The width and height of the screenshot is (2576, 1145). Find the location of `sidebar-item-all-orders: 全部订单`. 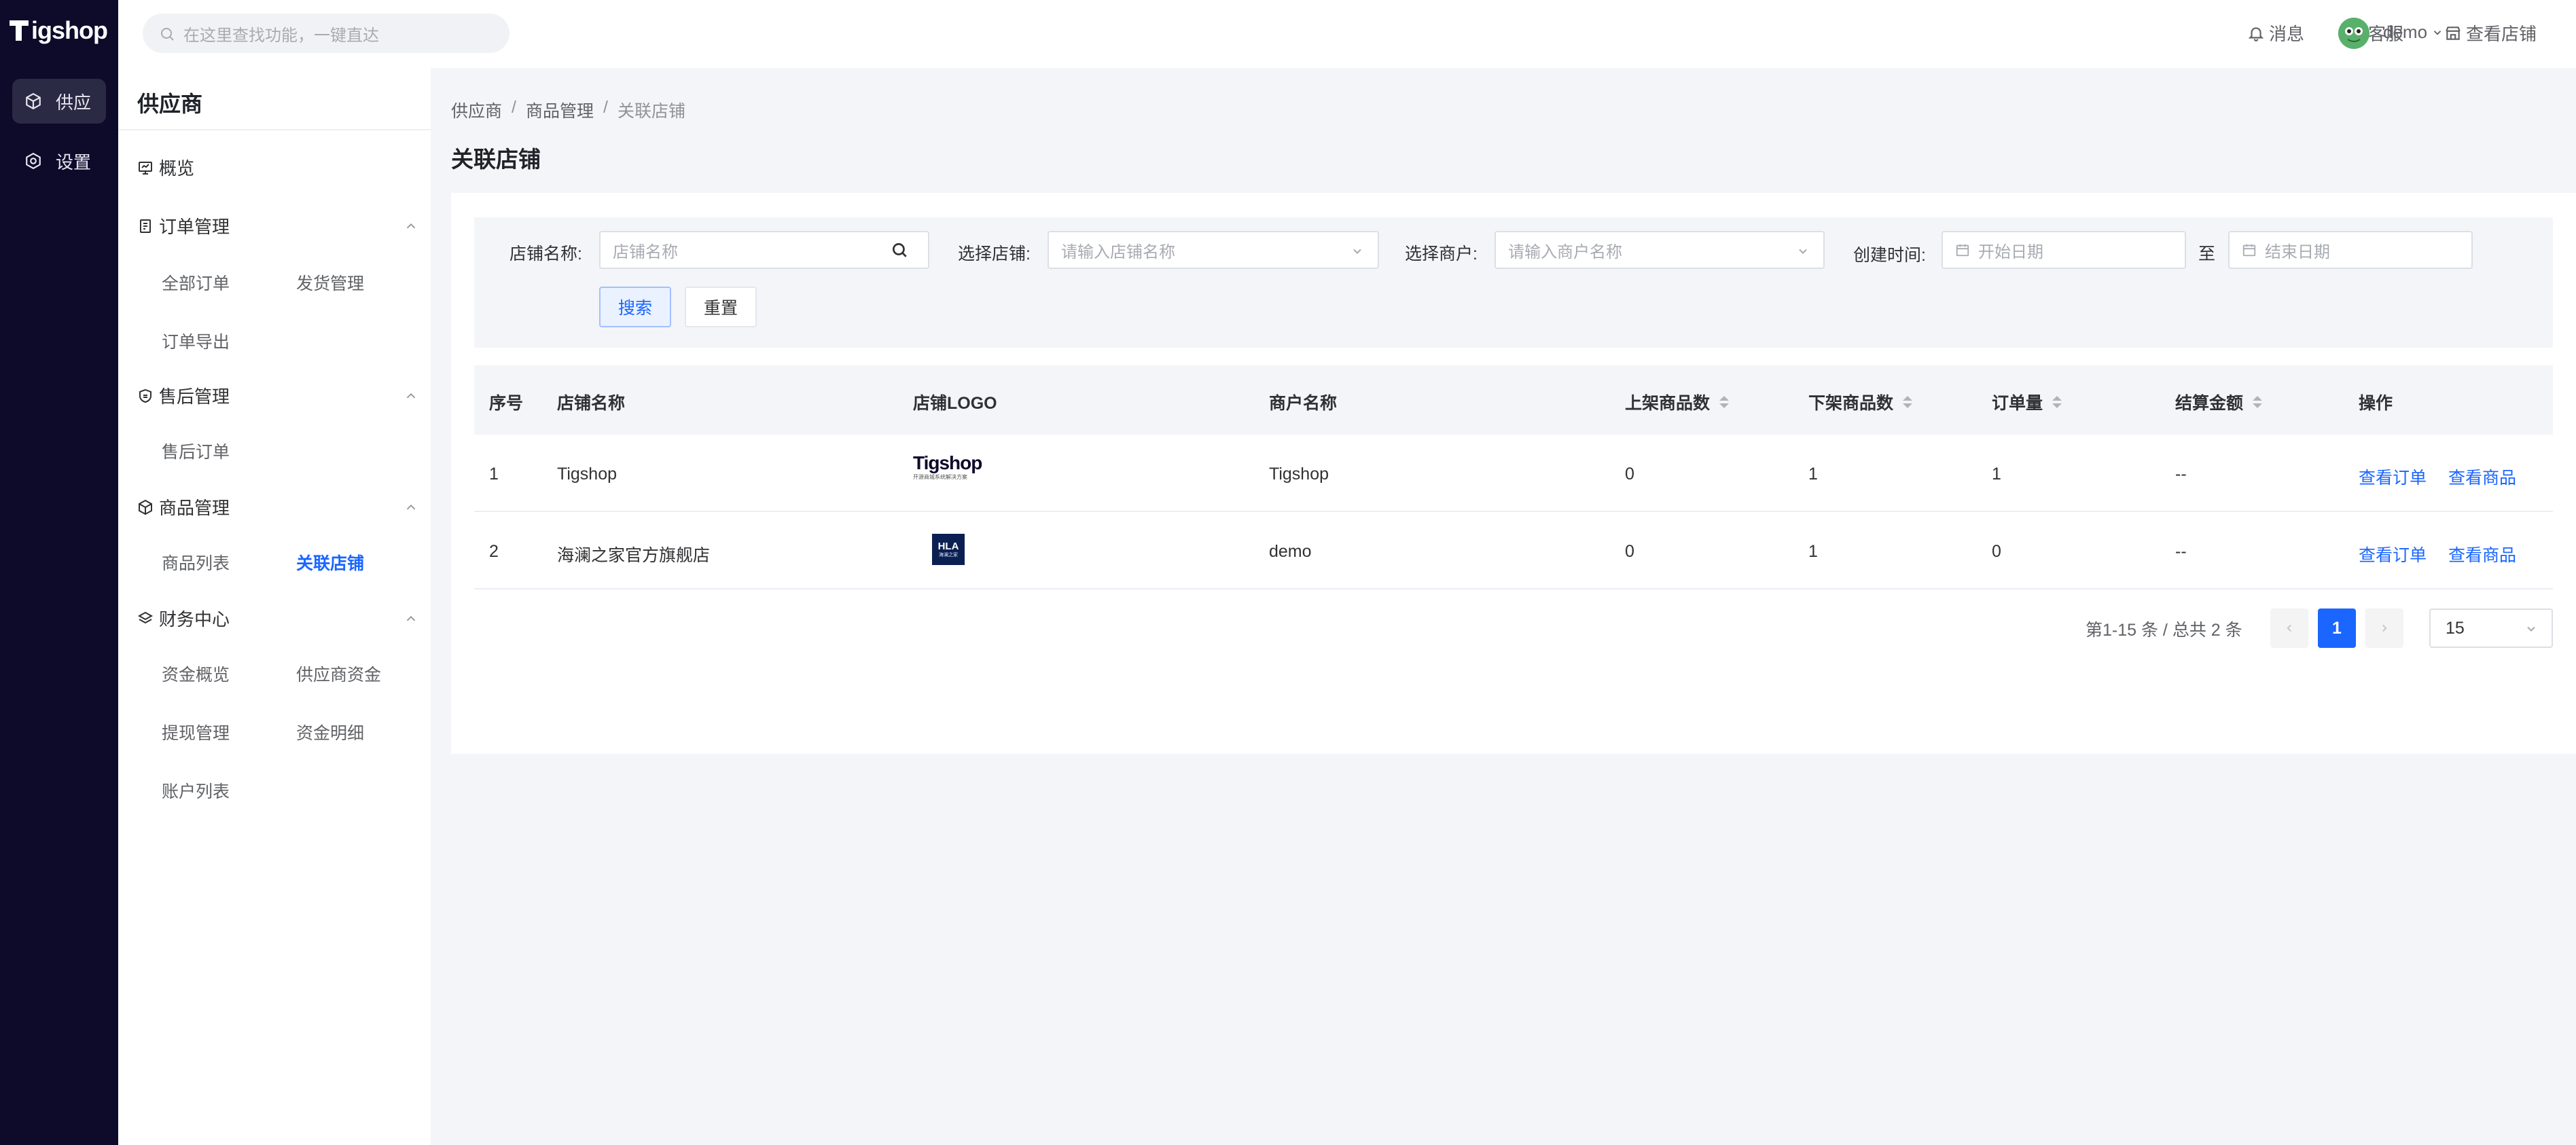

sidebar-item-all-orders: 全部订单 is located at coordinates (196, 282).